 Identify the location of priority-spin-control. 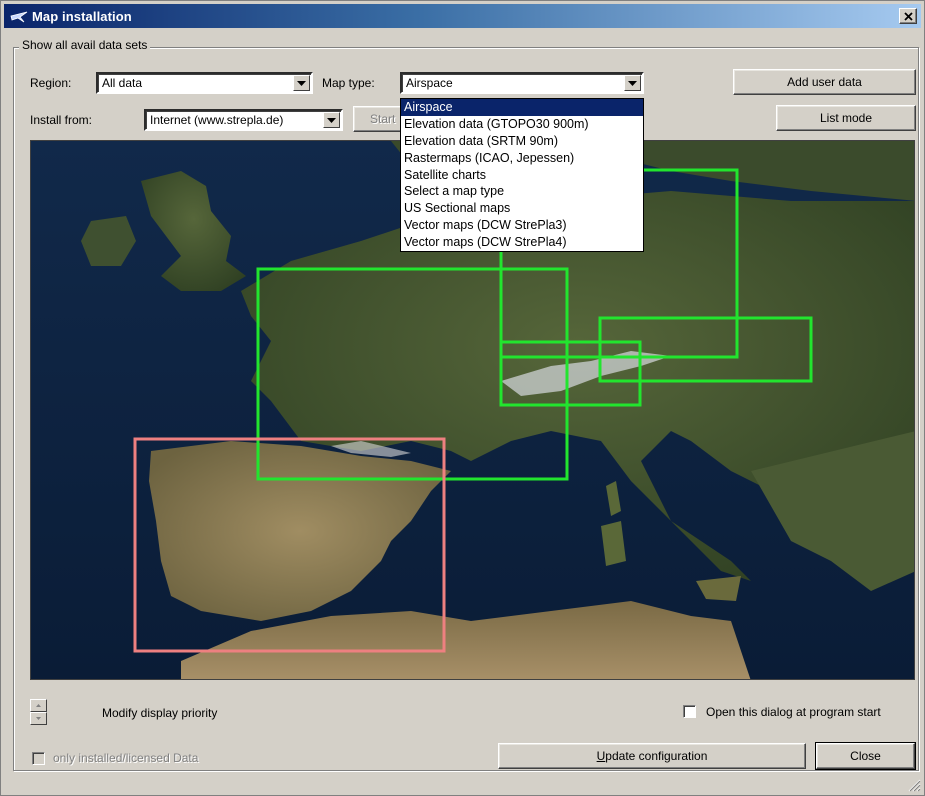
(38, 712).